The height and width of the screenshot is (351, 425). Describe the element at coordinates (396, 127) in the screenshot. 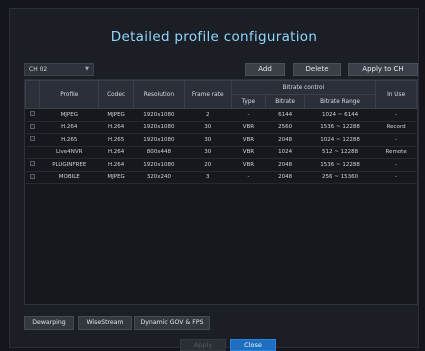

I see `cell-in-use: Record` at that location.